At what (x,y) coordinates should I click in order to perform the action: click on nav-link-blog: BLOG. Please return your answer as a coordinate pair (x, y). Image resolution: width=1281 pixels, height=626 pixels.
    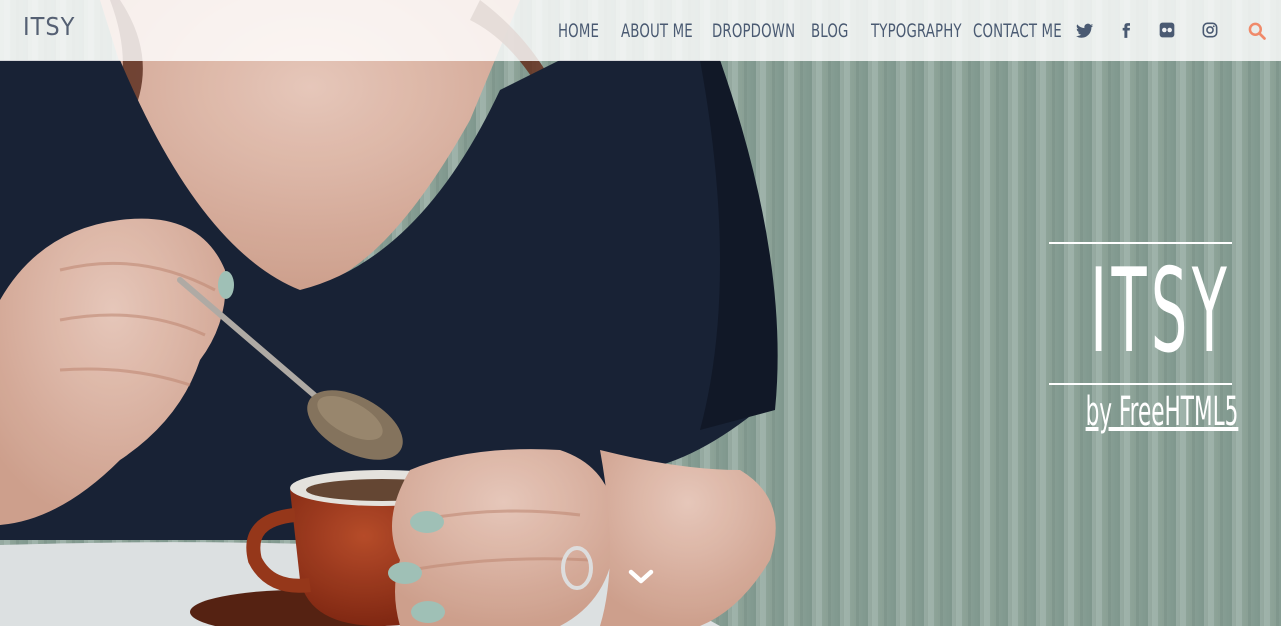
    Looking at the image, I should click on (830, 31).